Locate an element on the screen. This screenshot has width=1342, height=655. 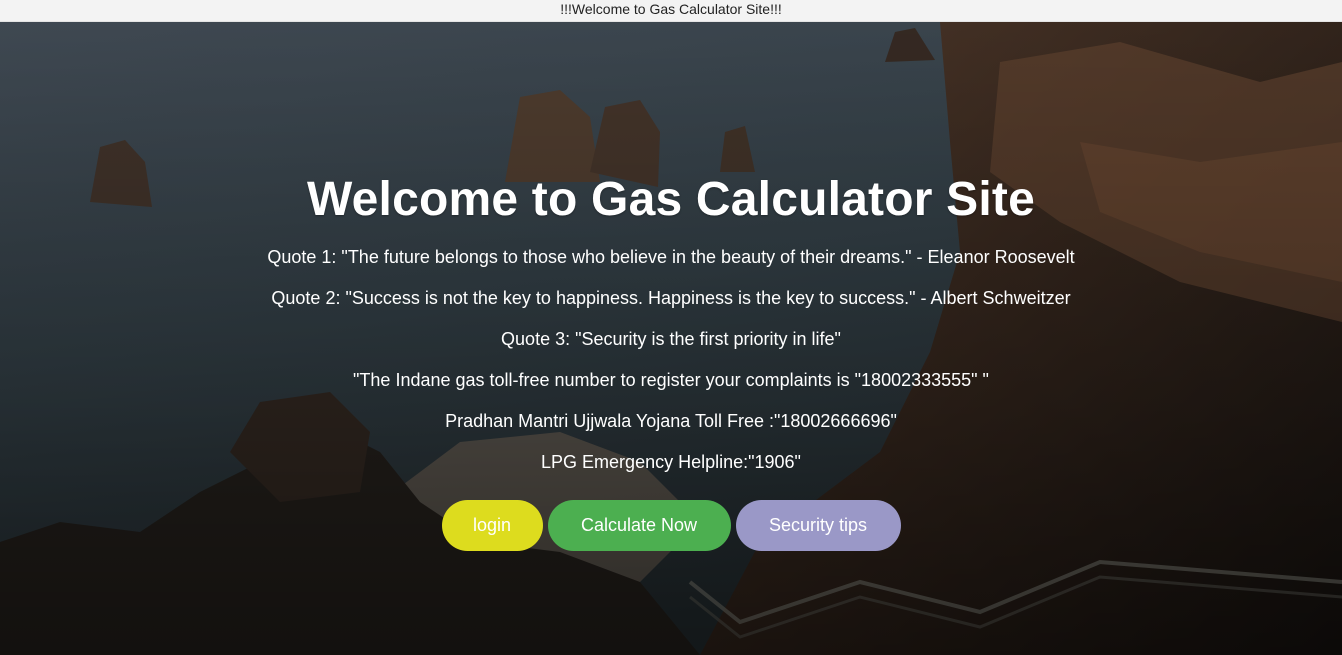
action-buttons: login Calculate Now Security tips is located at coordinates (671, 525).